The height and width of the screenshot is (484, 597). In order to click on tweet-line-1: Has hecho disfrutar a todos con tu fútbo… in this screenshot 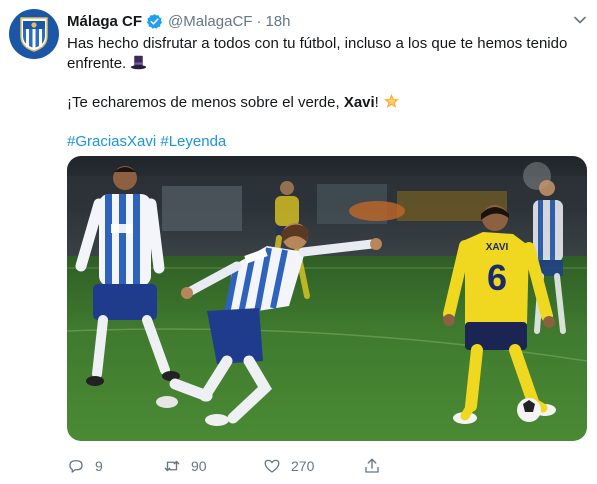, I will do `click(324, 54)`.